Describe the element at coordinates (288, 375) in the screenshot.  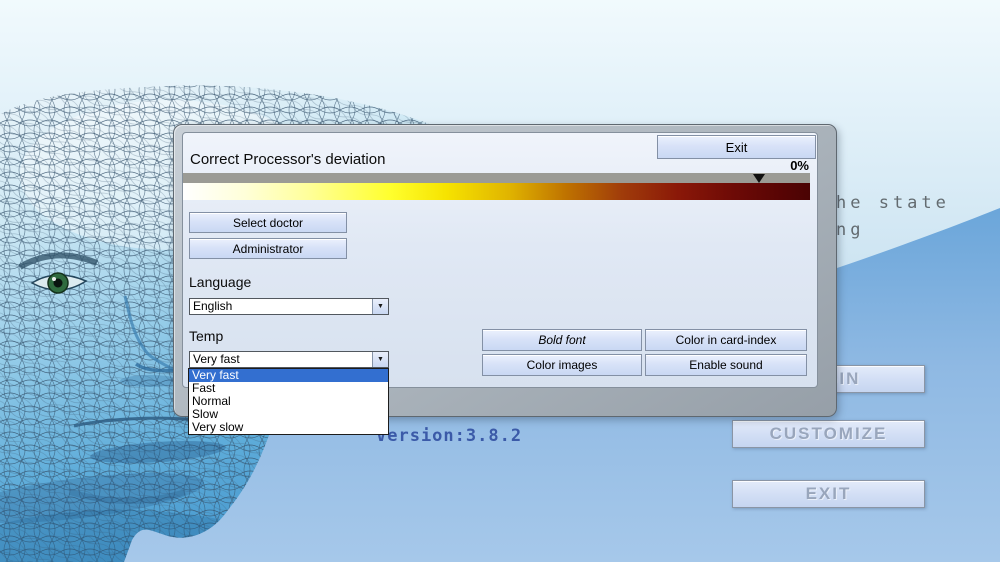
I see `temp-option-very-fast: Very fast` at that location.